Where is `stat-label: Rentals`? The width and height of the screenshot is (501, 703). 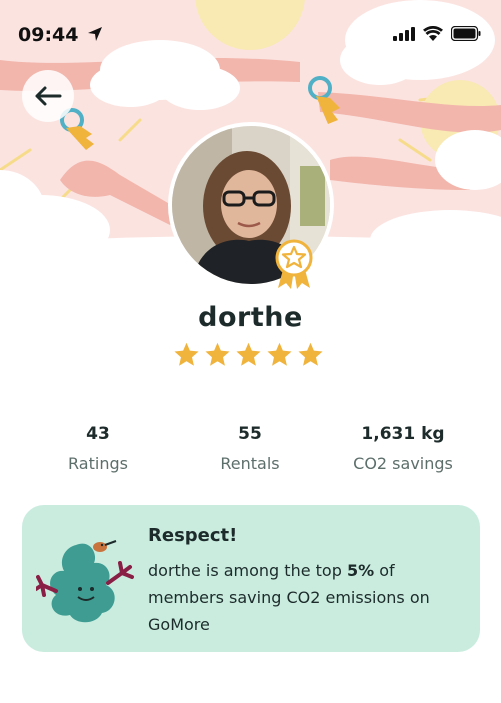
stat-label: Rentals is located at coordinates (250, 463).